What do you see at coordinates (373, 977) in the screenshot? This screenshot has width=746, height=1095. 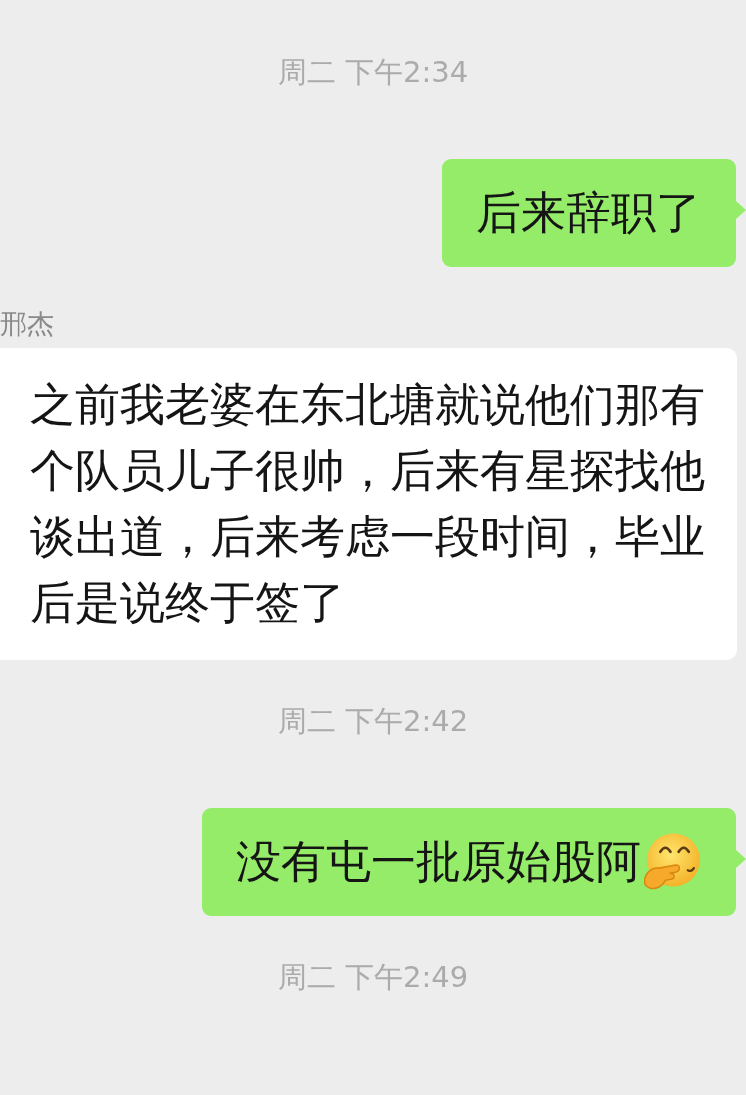 I see `timestamp: 周二 下午2:49` at bounding box center [373, 977].